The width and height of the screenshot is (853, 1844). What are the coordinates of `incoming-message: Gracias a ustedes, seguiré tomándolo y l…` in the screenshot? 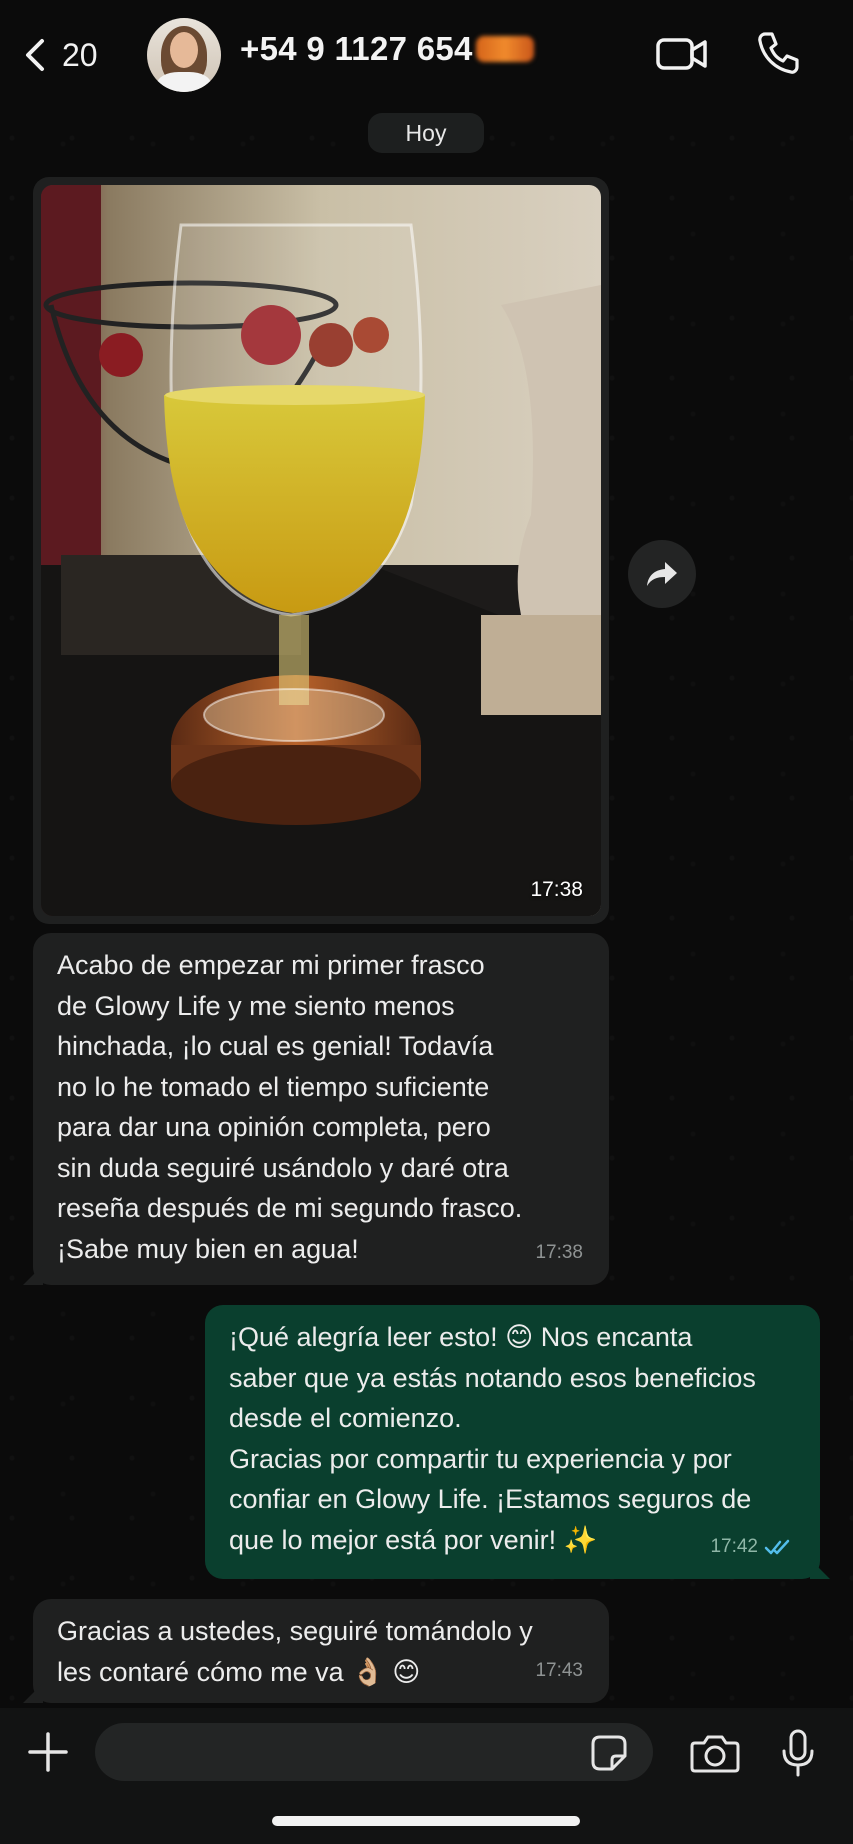 It's located at (316, 1651).